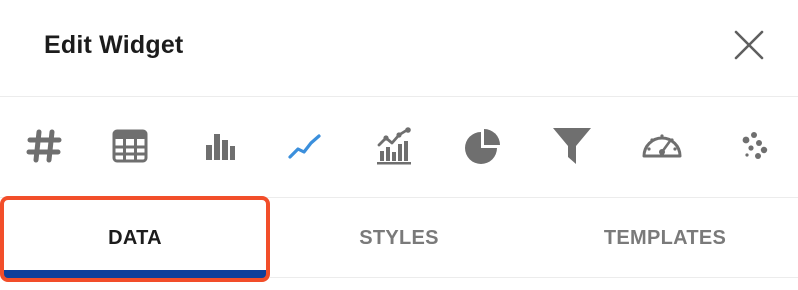 This screenshot has height=290, width=798. I want to click on widget-type-scatter, so click(752, 146).